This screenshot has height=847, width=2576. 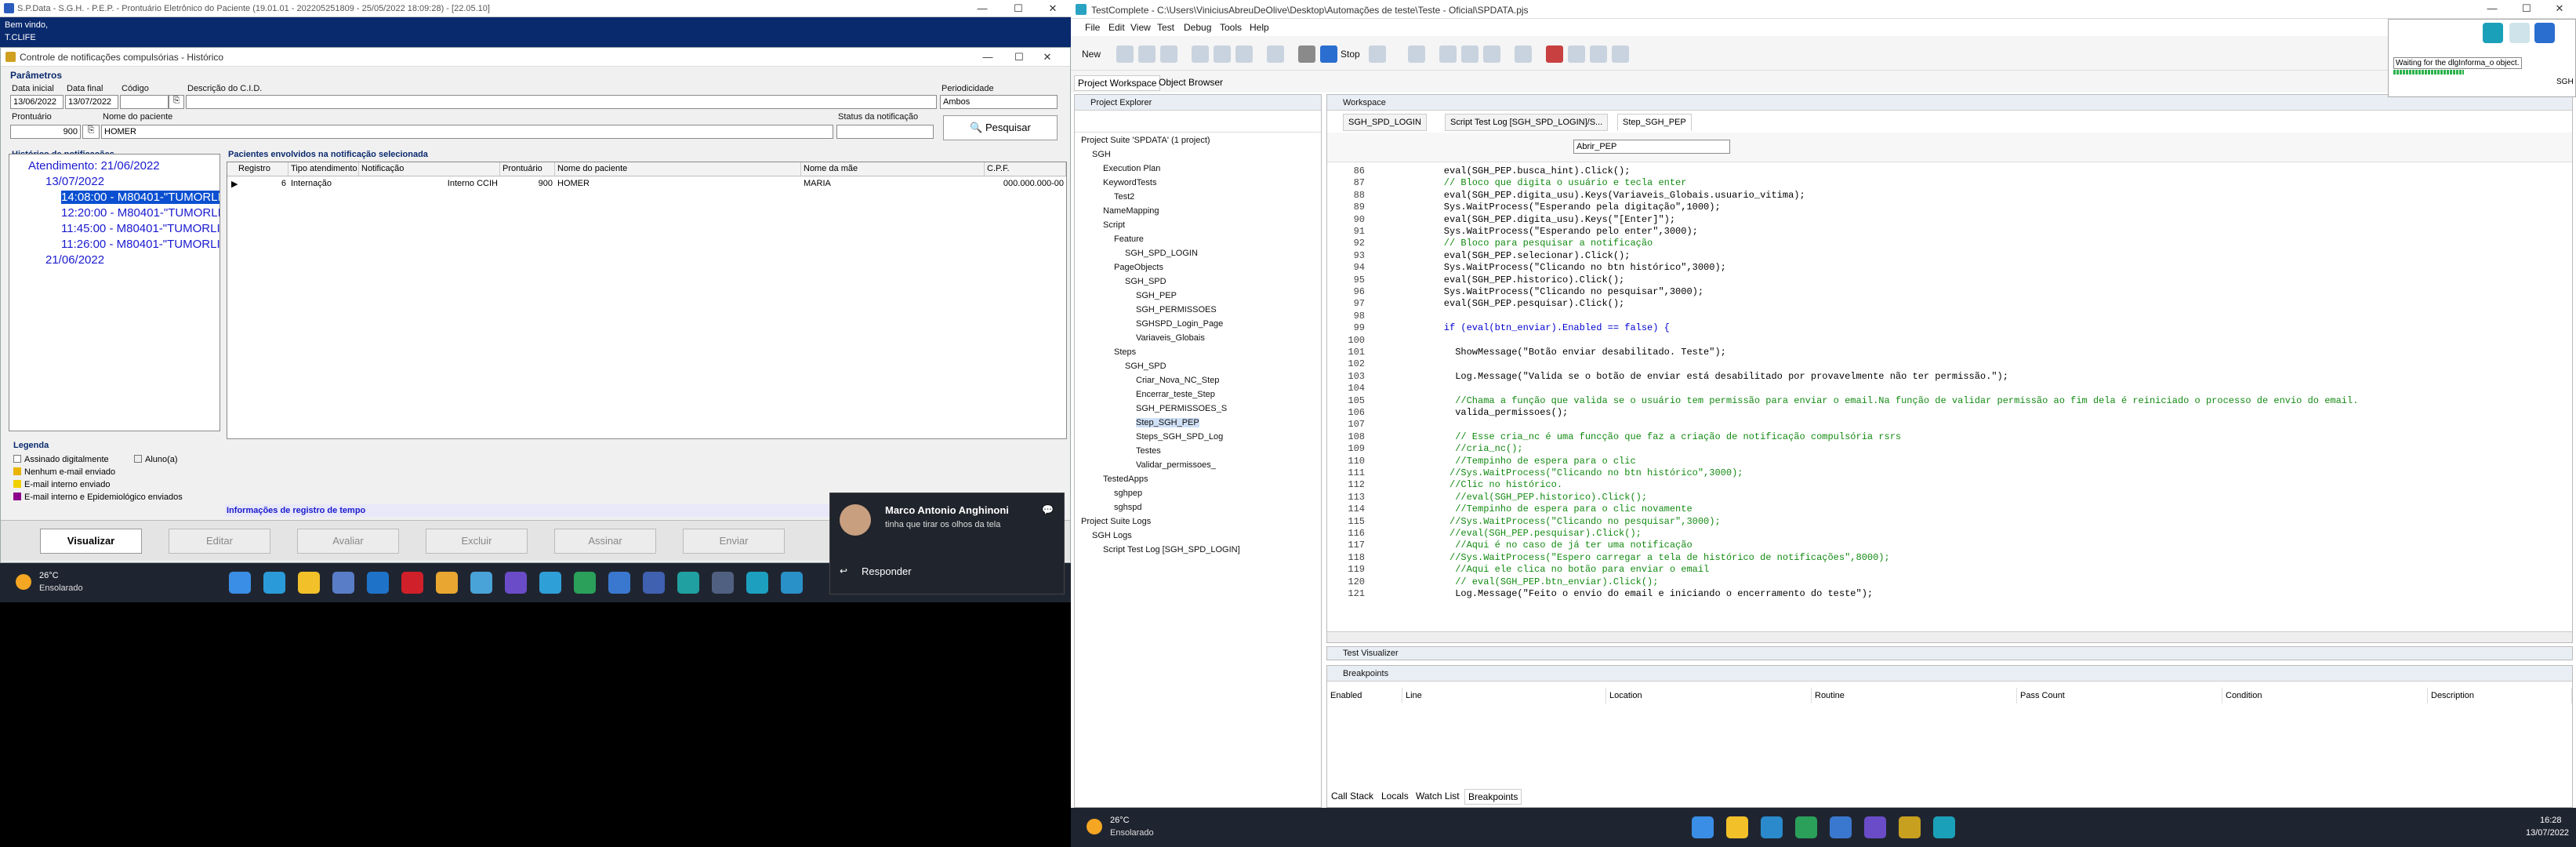 What do you see at coordinates (982, 8) in the screenshot?
I see `minimize-button: —` at bounding box center [982, 8].